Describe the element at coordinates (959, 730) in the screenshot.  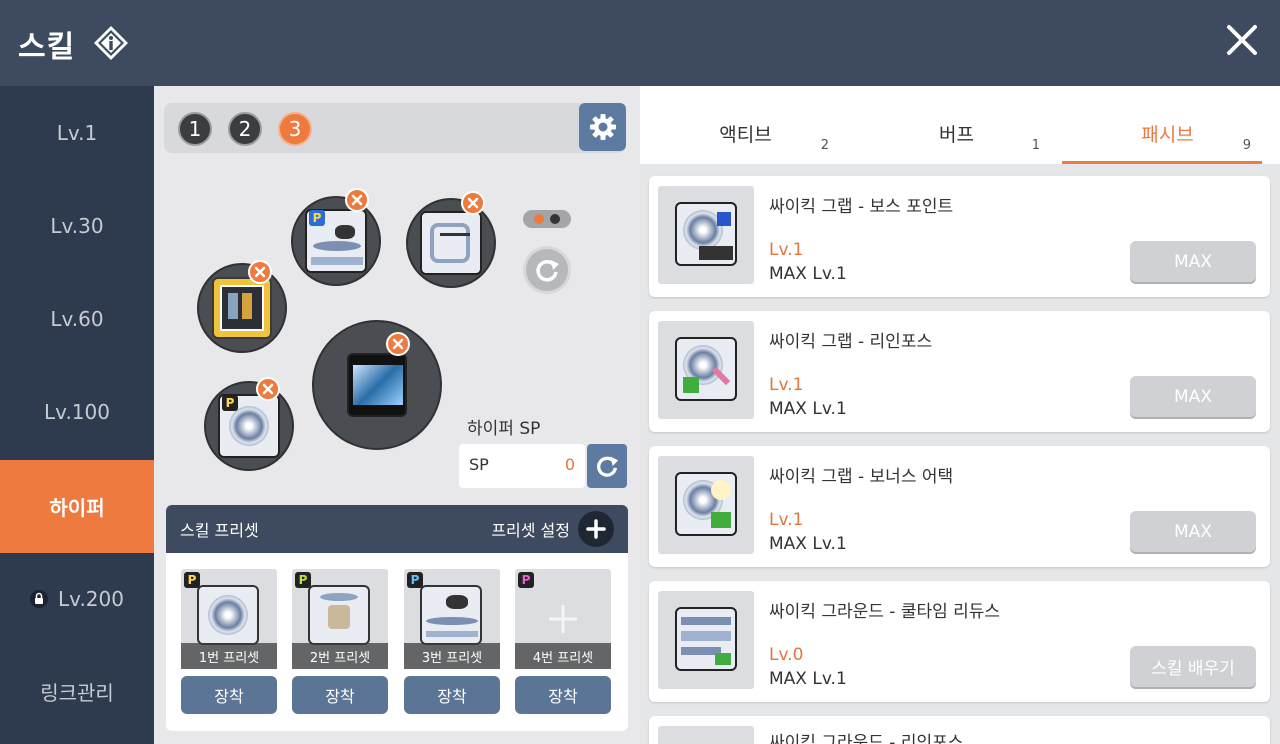
I see `skill-card: 싸이킥 그라운드 - 리인포스` at that location.